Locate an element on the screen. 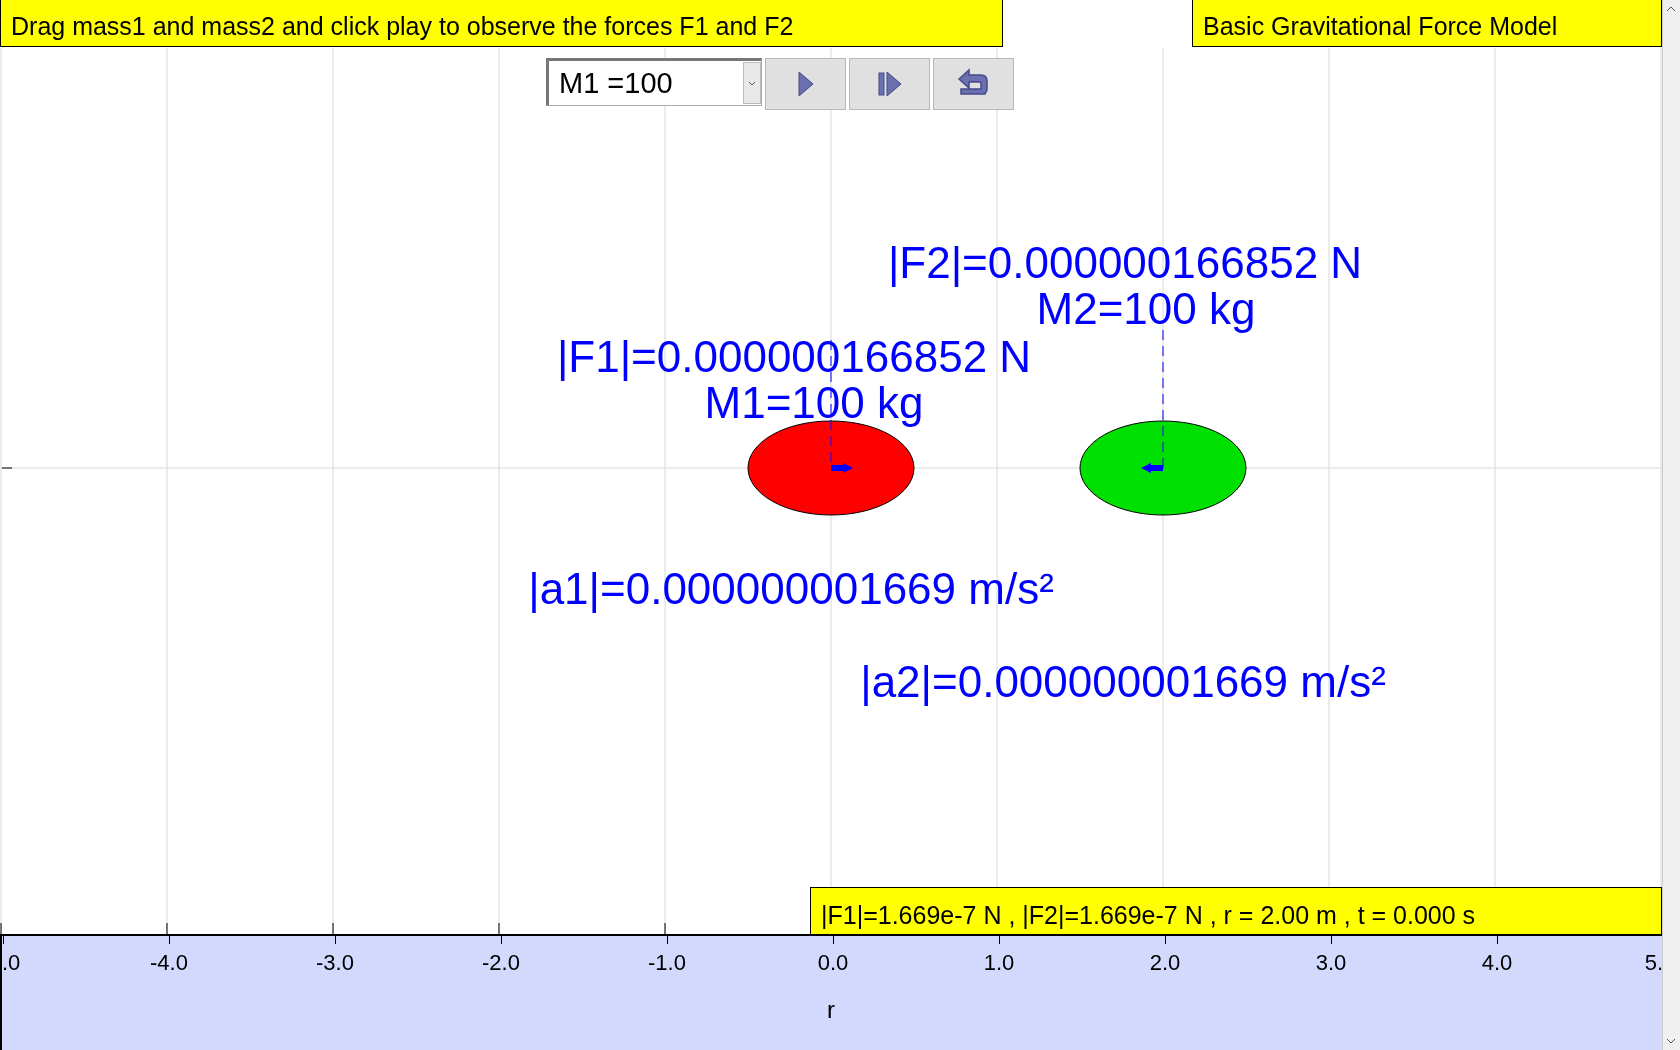  axis-tick-label: 4.0 is located at coordinates (1497, 963).